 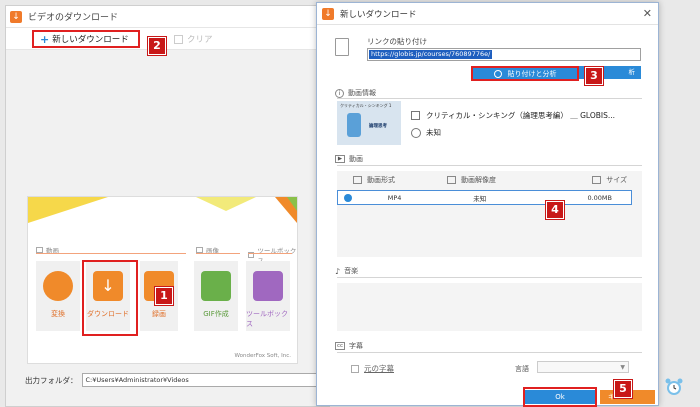 I want to click on url-input: https://globis.jp/courses/76089776e/, so click(x=504, y=54).